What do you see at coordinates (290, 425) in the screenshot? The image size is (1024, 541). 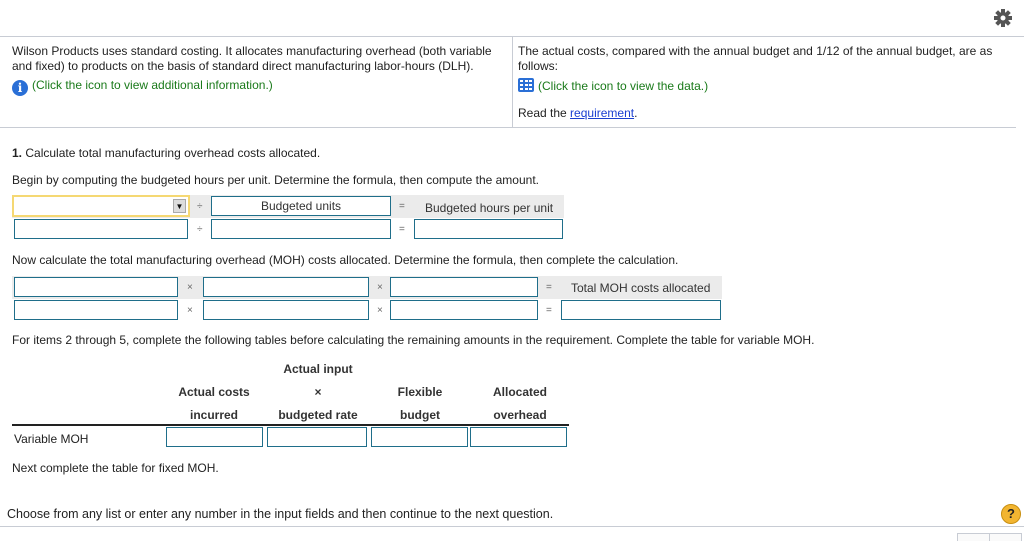 I see `table-header-divider` at bounding box center [290, 425].